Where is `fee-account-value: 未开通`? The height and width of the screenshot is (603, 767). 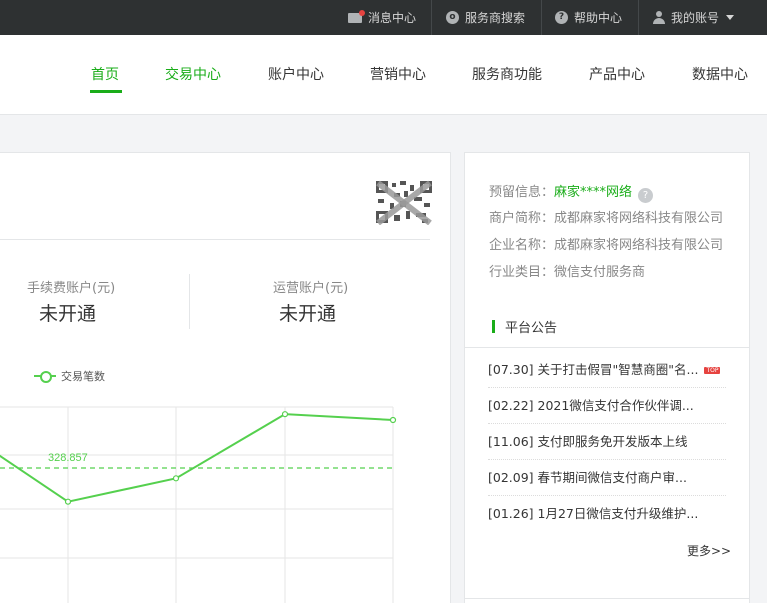
fee-account-value: 未开通 is located at coordinates (68, 314).